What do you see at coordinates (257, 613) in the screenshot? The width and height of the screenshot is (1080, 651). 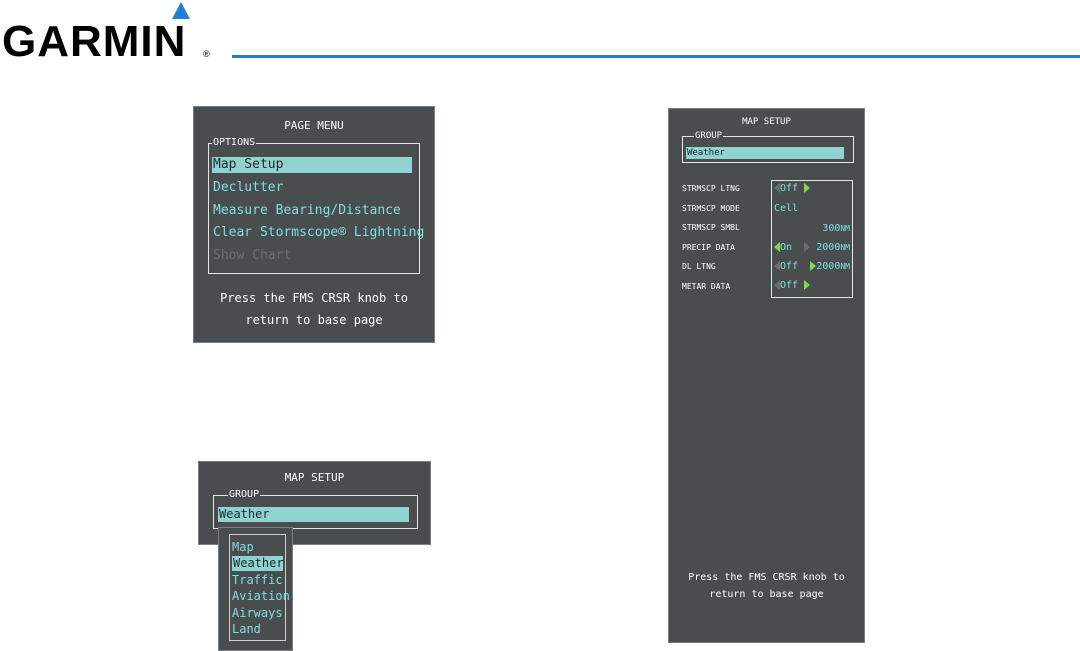 I see `group-option-airways: Airways` at bounding box center [257, 613].